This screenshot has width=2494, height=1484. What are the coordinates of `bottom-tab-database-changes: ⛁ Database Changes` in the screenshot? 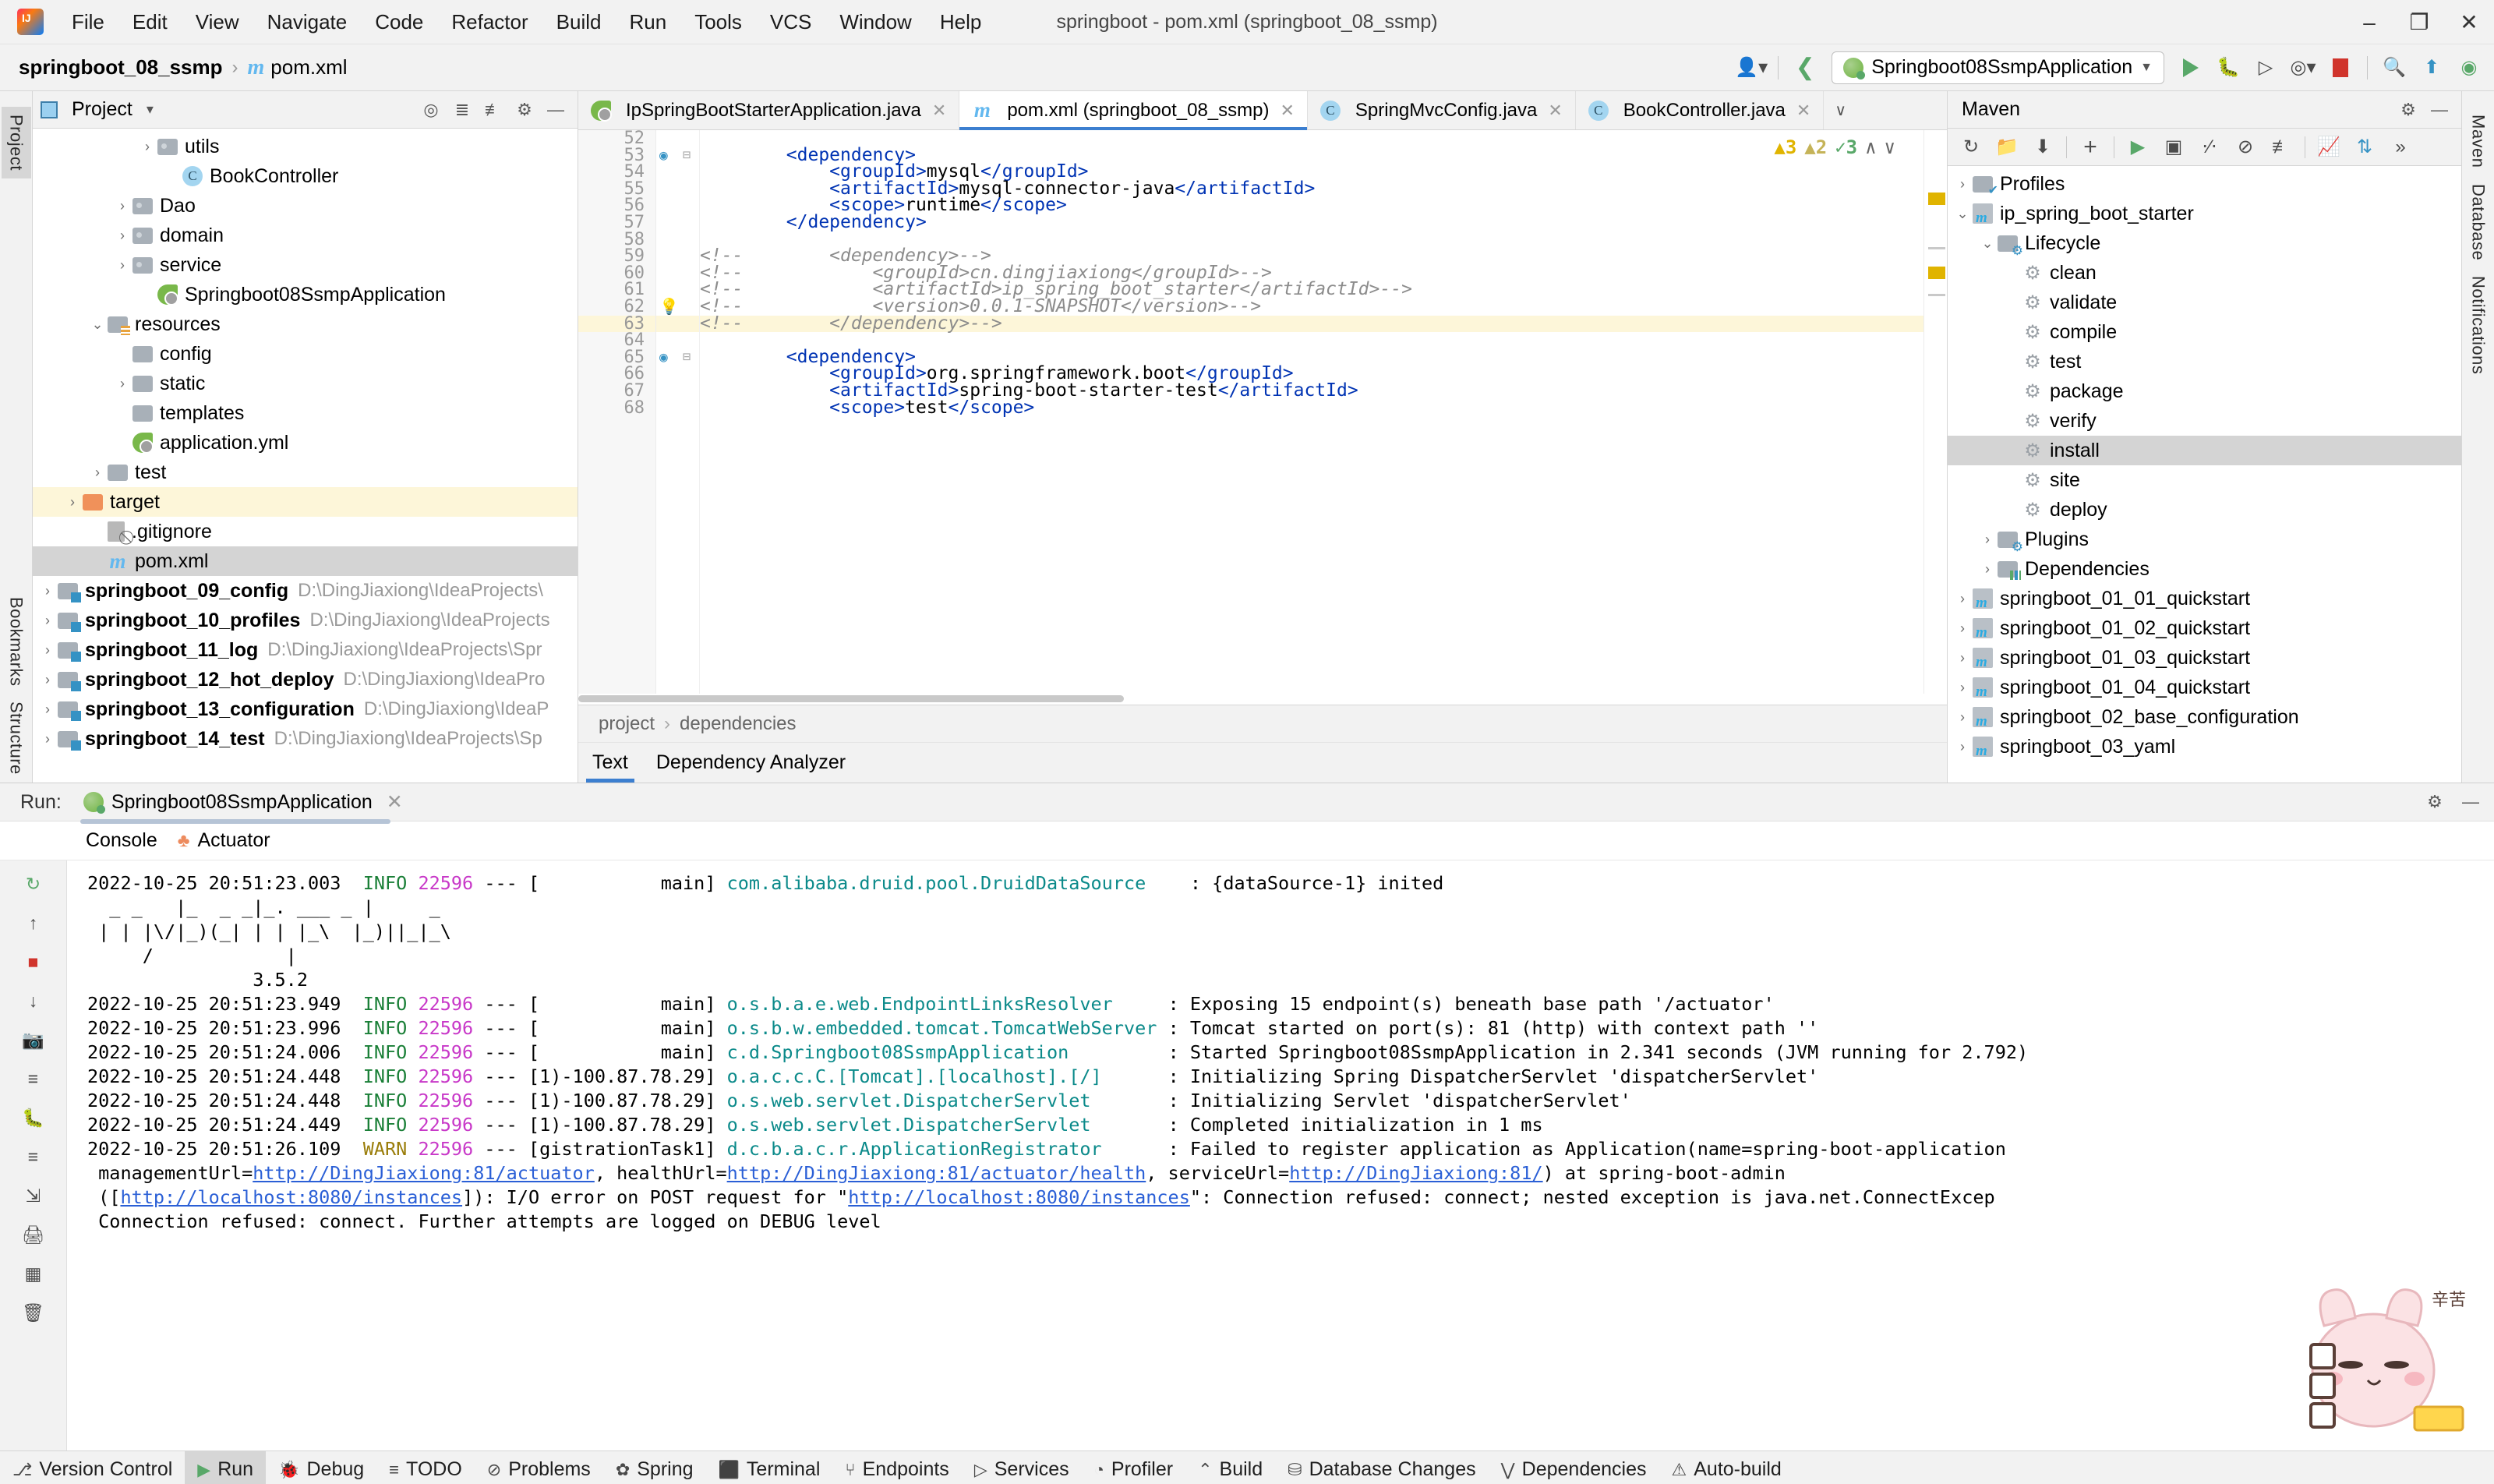 It's located at (1381, 1467).